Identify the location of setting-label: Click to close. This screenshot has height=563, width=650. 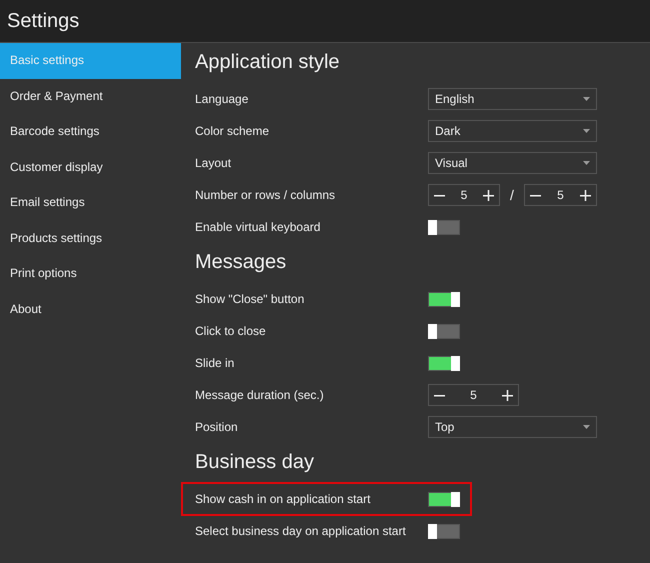
(231, 331).